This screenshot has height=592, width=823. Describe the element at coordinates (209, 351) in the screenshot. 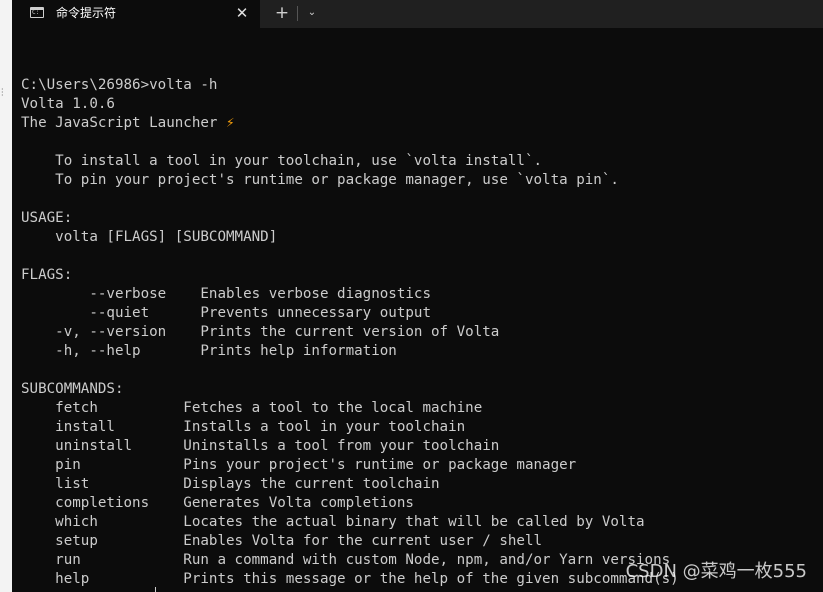

I see `terminal-line: -h, --help Prints help information` at that location.